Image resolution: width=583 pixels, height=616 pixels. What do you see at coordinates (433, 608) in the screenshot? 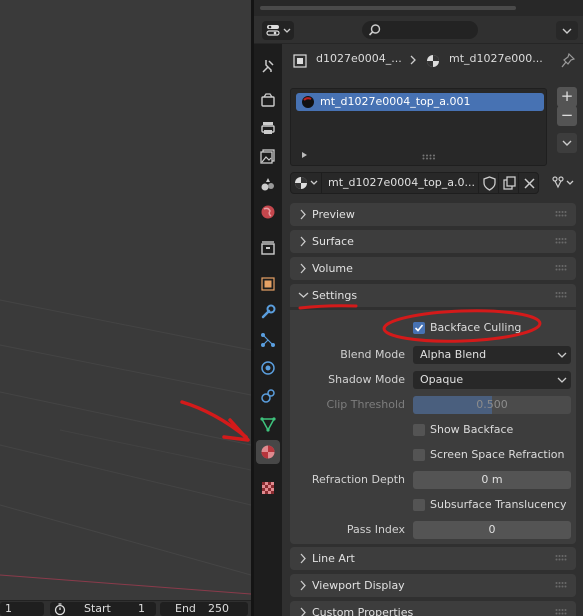
I see `panel-custom-properties: Custom Properties` at bounding box center [433, 608].